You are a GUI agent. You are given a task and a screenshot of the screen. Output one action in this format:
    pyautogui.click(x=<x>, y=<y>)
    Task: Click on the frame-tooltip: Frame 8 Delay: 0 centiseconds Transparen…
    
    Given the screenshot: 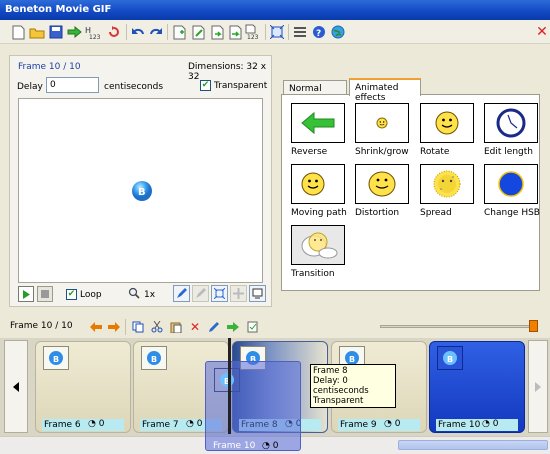 What is the action you would take?
    pyautogui.click(x=353, y=386)
    